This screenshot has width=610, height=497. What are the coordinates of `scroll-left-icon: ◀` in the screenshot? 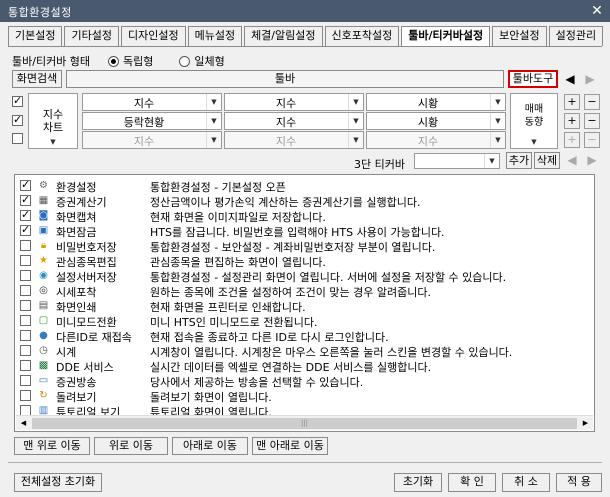 It's located at (23, 423).